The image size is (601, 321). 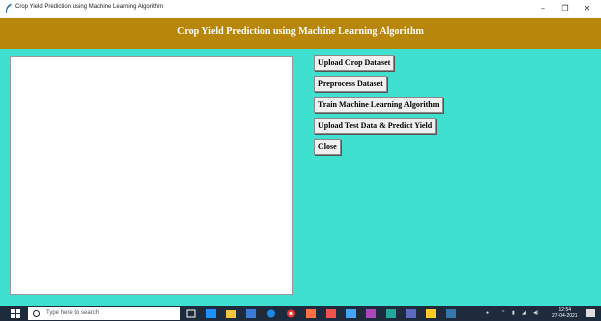 What do you see at coordinates (513, 313) in the screenshot?
I see `battery-icon: ▮` at bounding box center [513, 313].